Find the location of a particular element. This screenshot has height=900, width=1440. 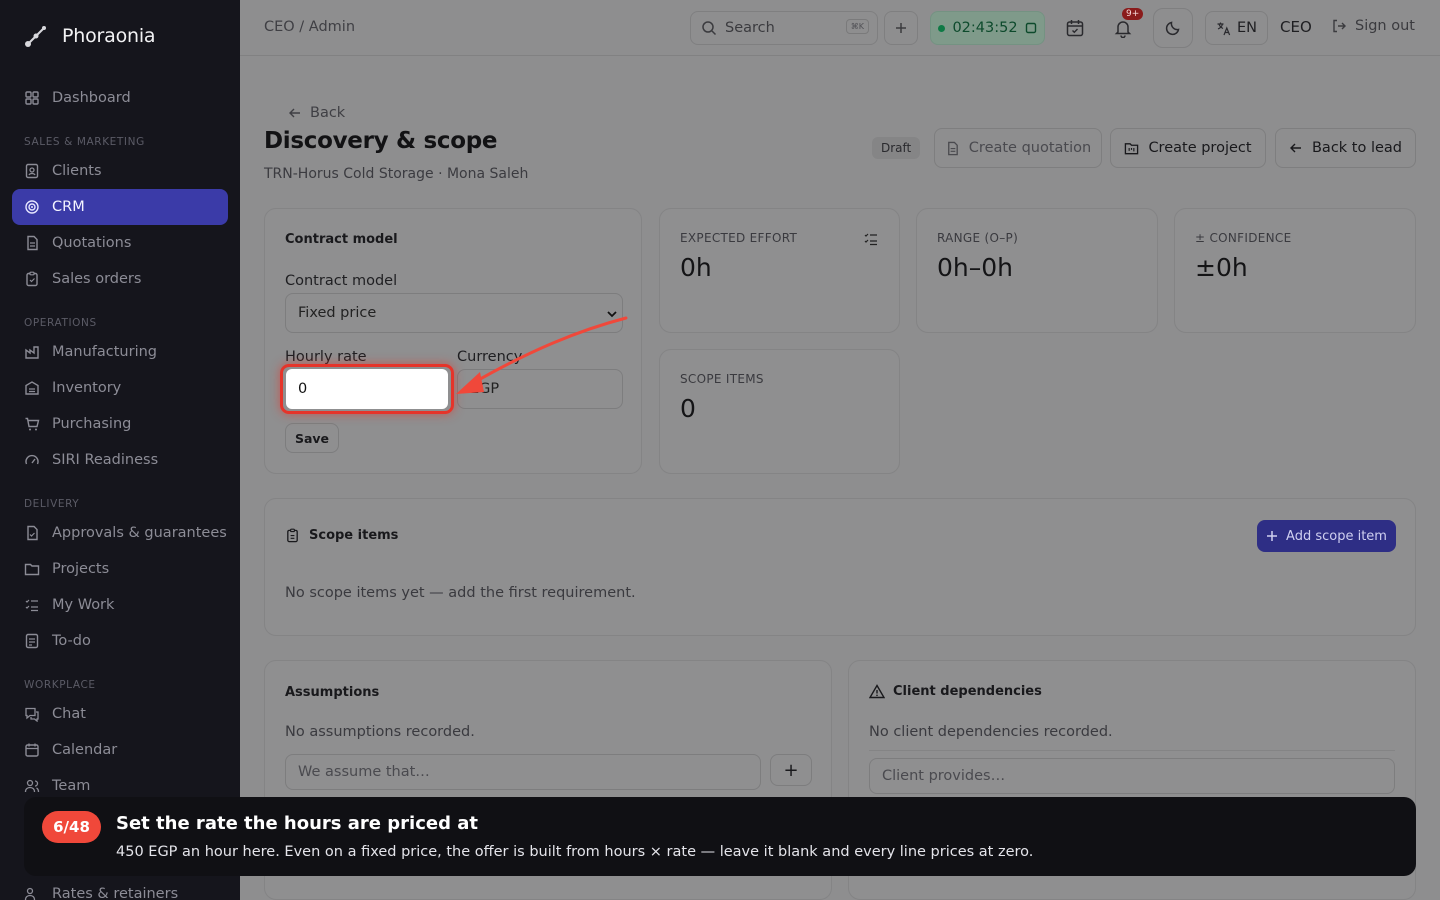

contact-card-icon is located at coordinates (32, 171).